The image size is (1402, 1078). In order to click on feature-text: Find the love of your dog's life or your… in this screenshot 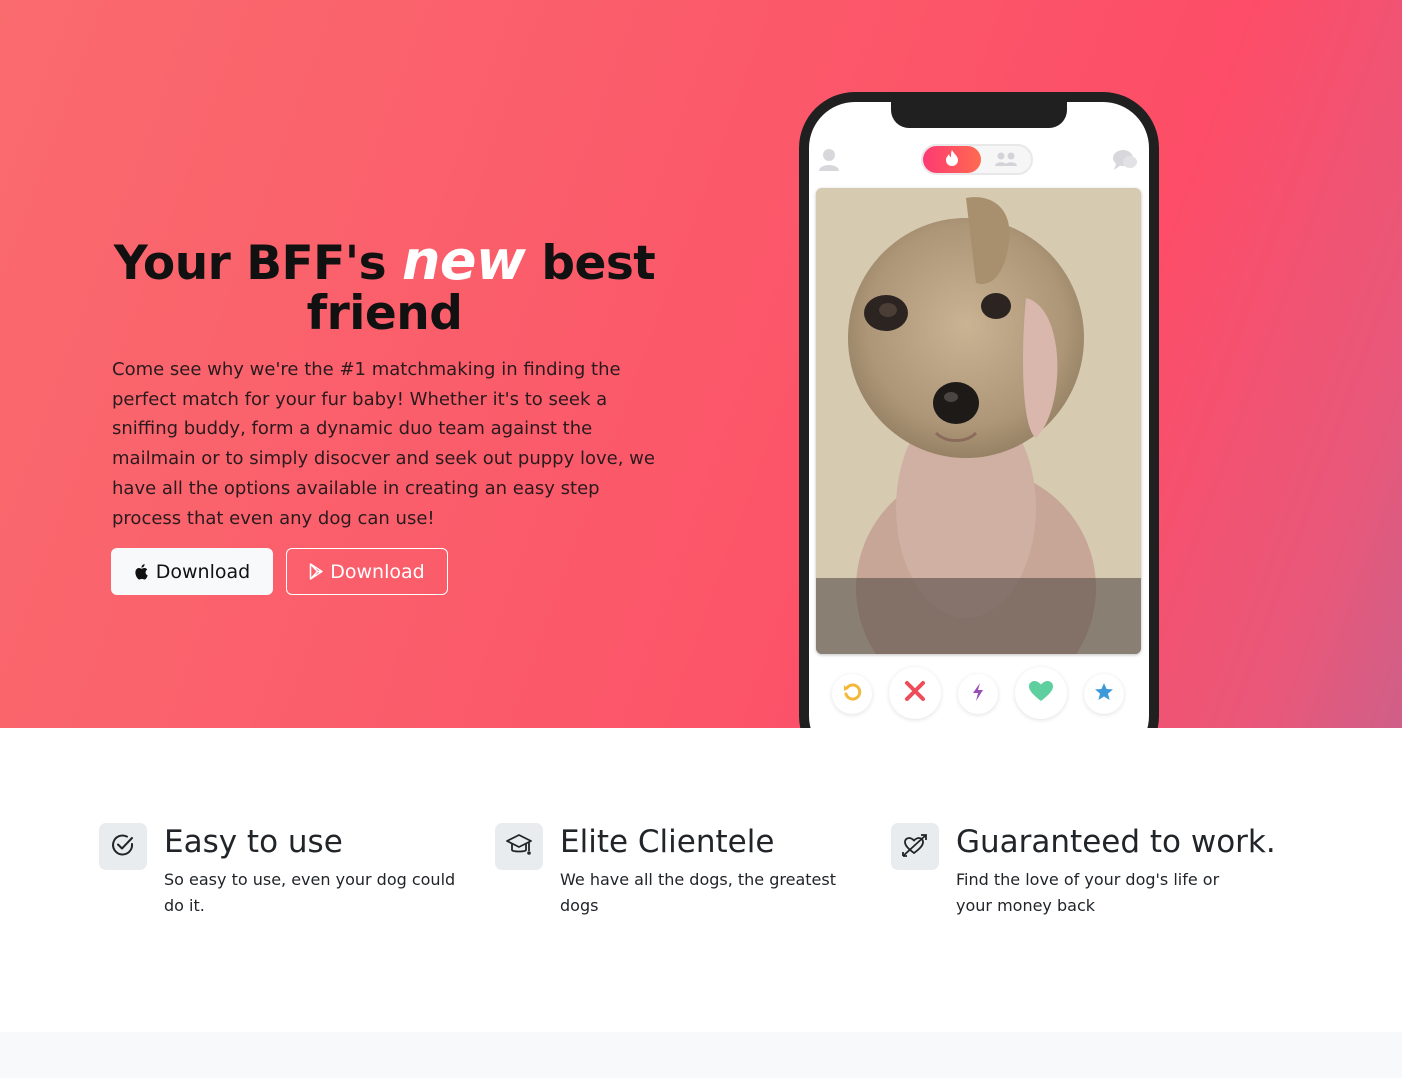, I will do `click(1088, 892)`.